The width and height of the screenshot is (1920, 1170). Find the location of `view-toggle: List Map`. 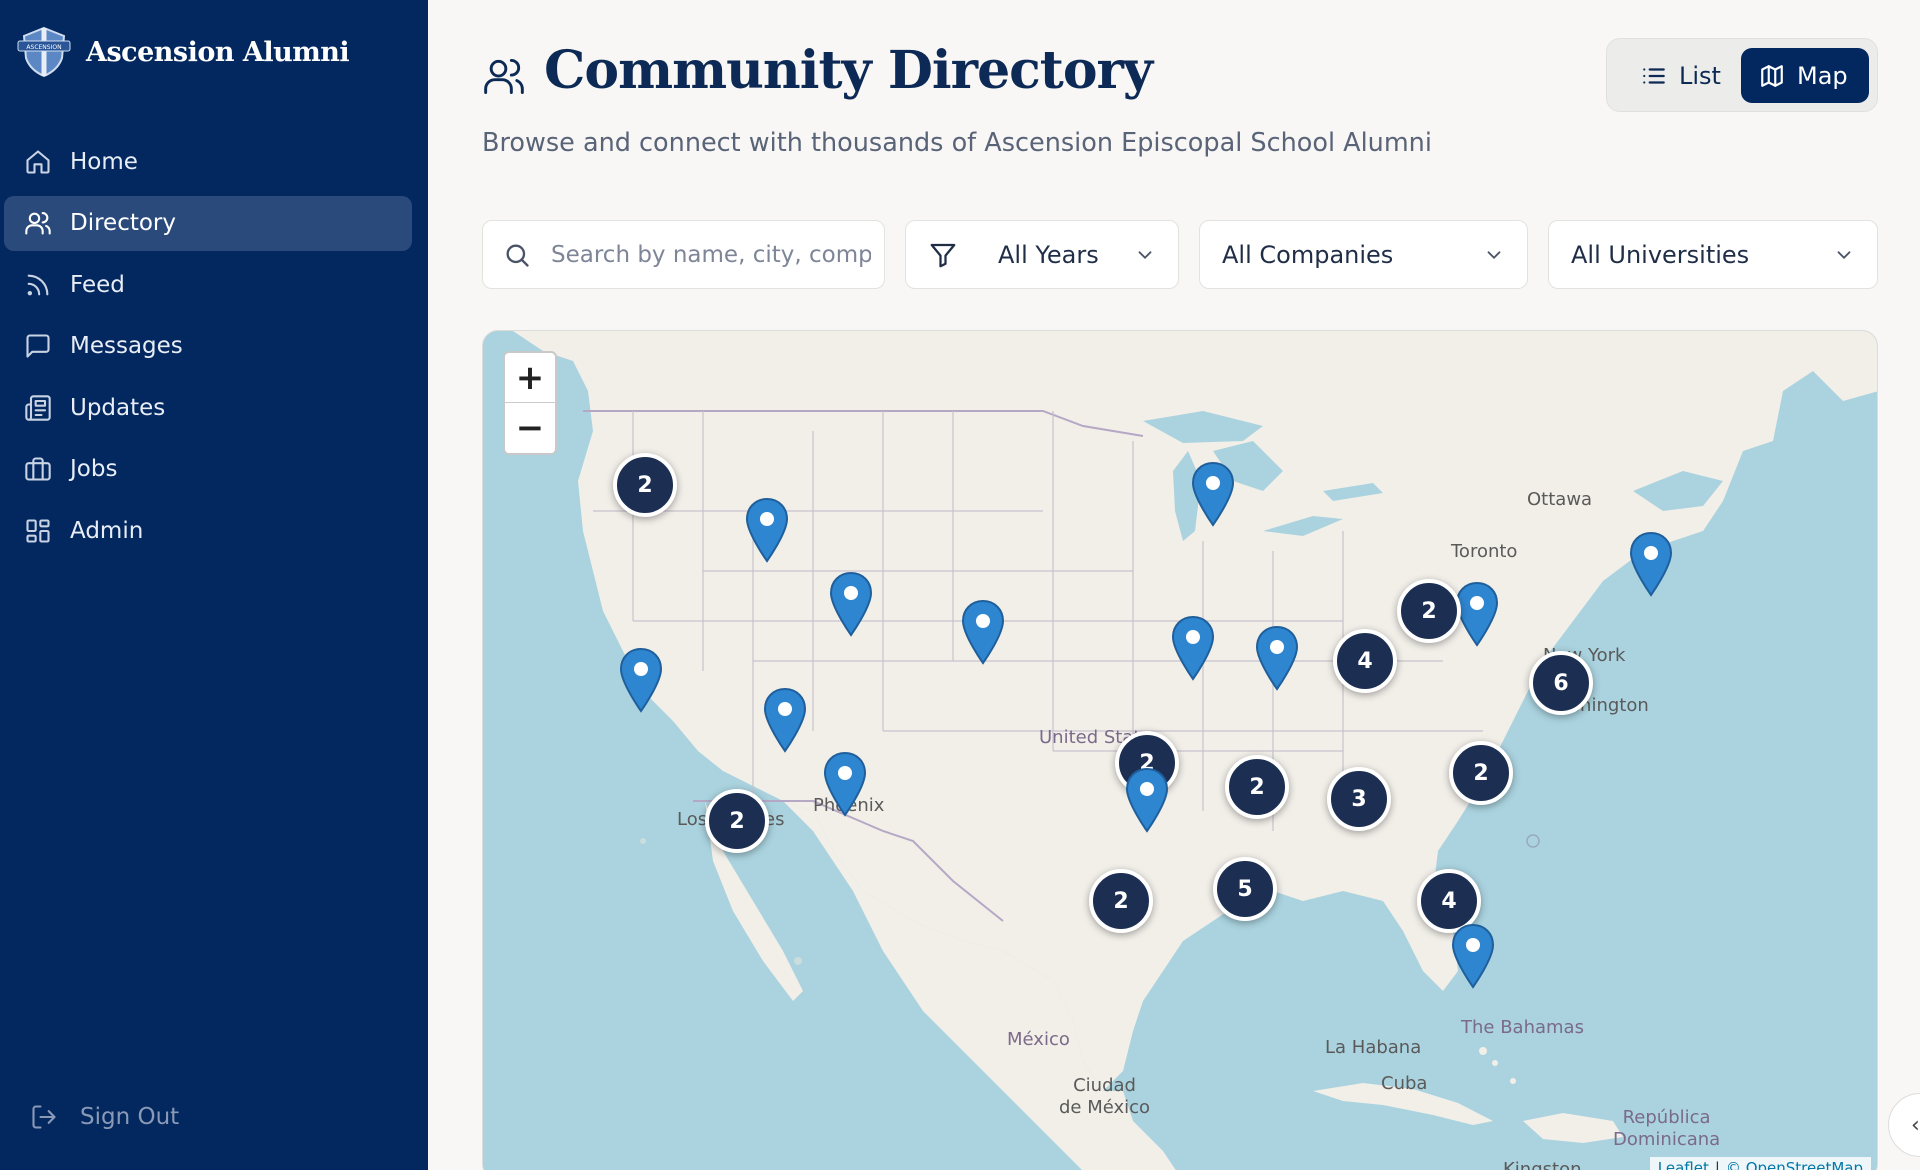

view-toggle: List Map is located at coordinates (1742, 75).